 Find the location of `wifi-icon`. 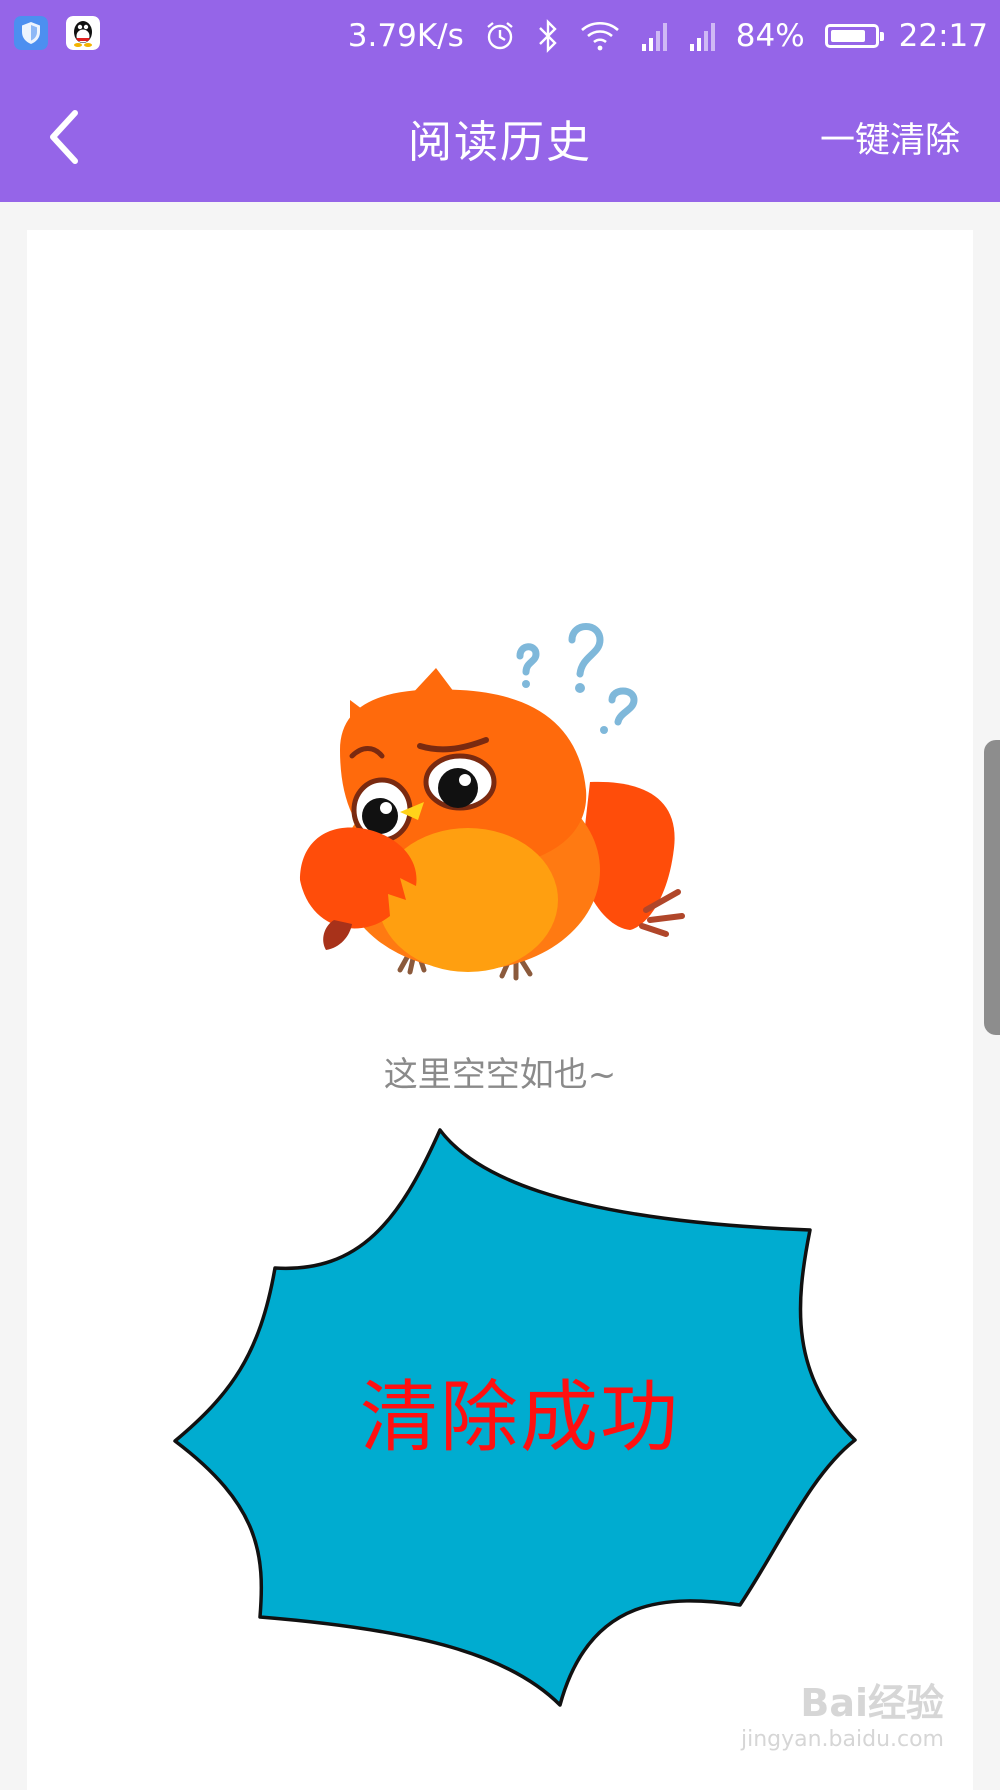

wifi-icon is located at coordinates (599, 36).